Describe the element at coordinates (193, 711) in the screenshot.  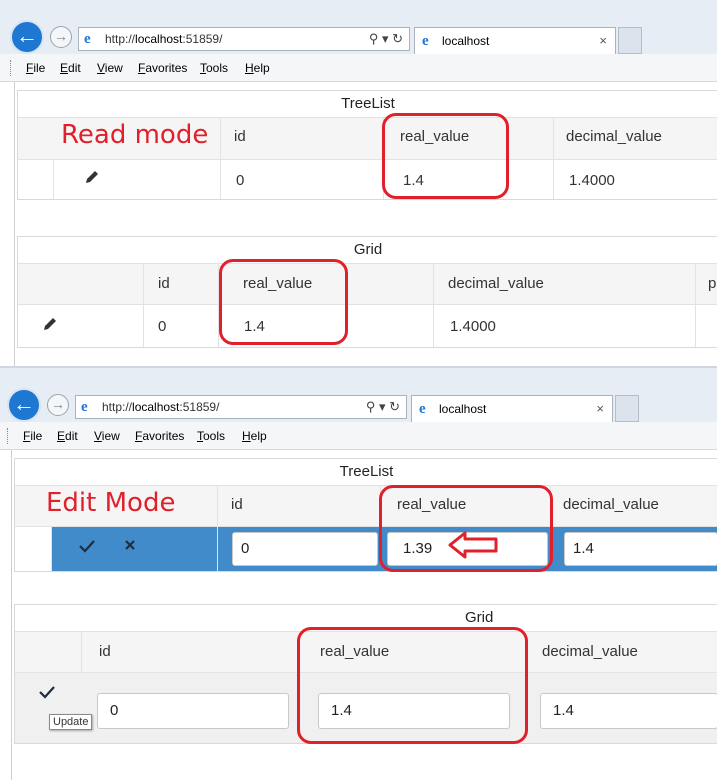
I see `grid-id-input: 0` at that location.